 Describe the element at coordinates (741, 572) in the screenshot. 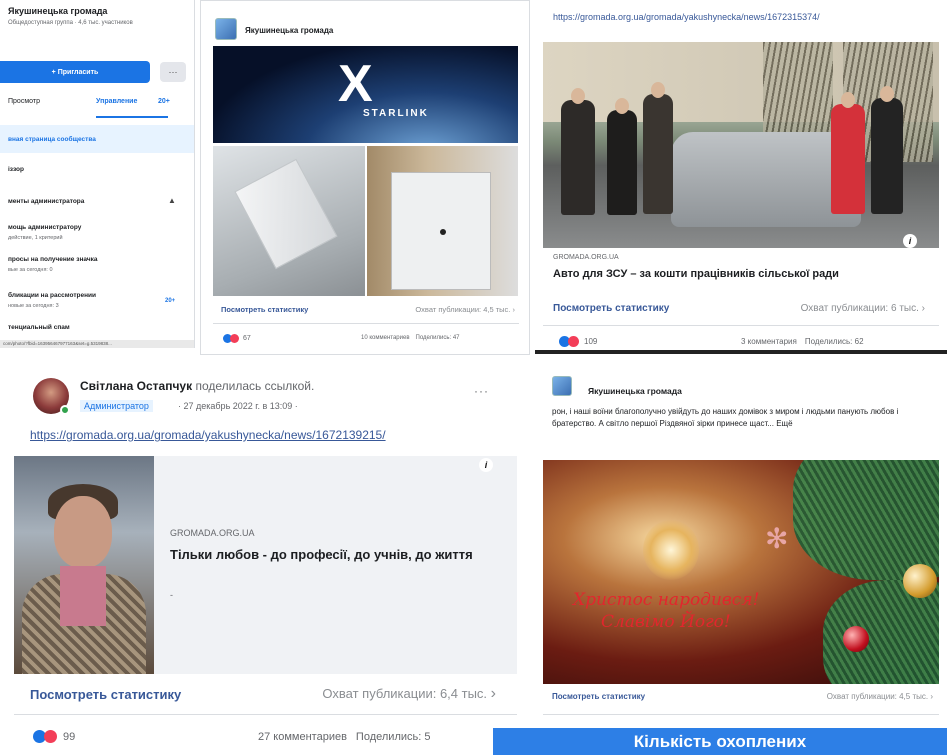

I see `christmas-card-image: ✻ Христос народився! Славімо Його!` at that location.